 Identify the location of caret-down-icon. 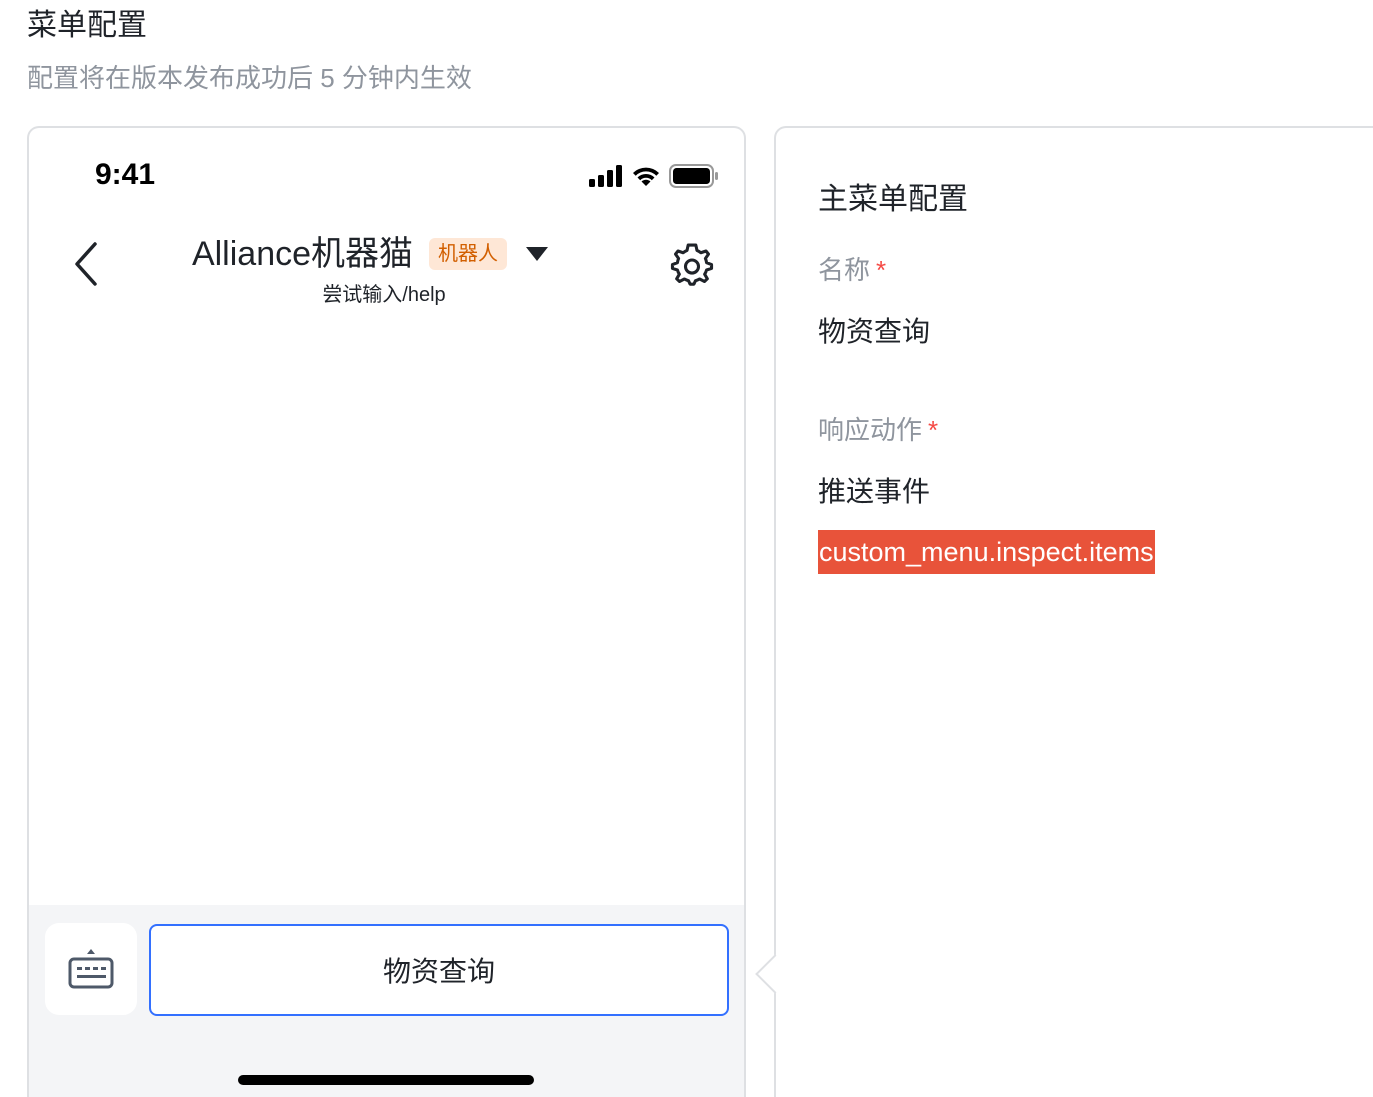
(537, 254).